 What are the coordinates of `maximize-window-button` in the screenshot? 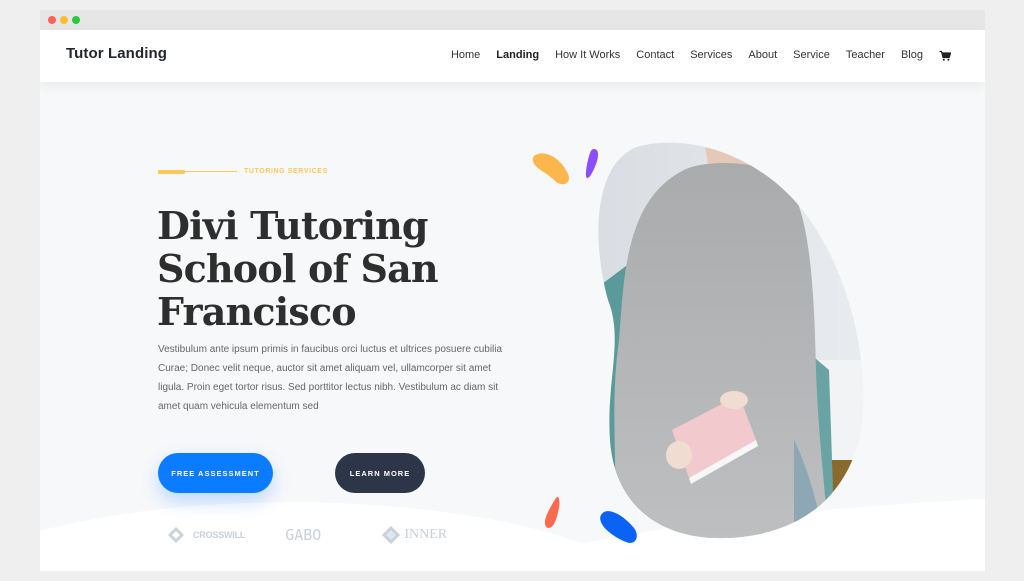 It's located at (76, 20).